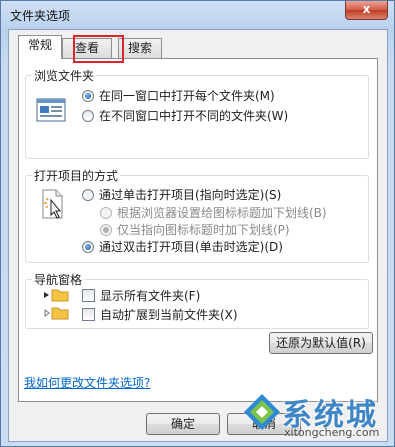 Image resolution: width=395 pixels, height=447 pixels. I want to click on show-all-folders-option: 显示所有文件夹(F), so click(141, 295).